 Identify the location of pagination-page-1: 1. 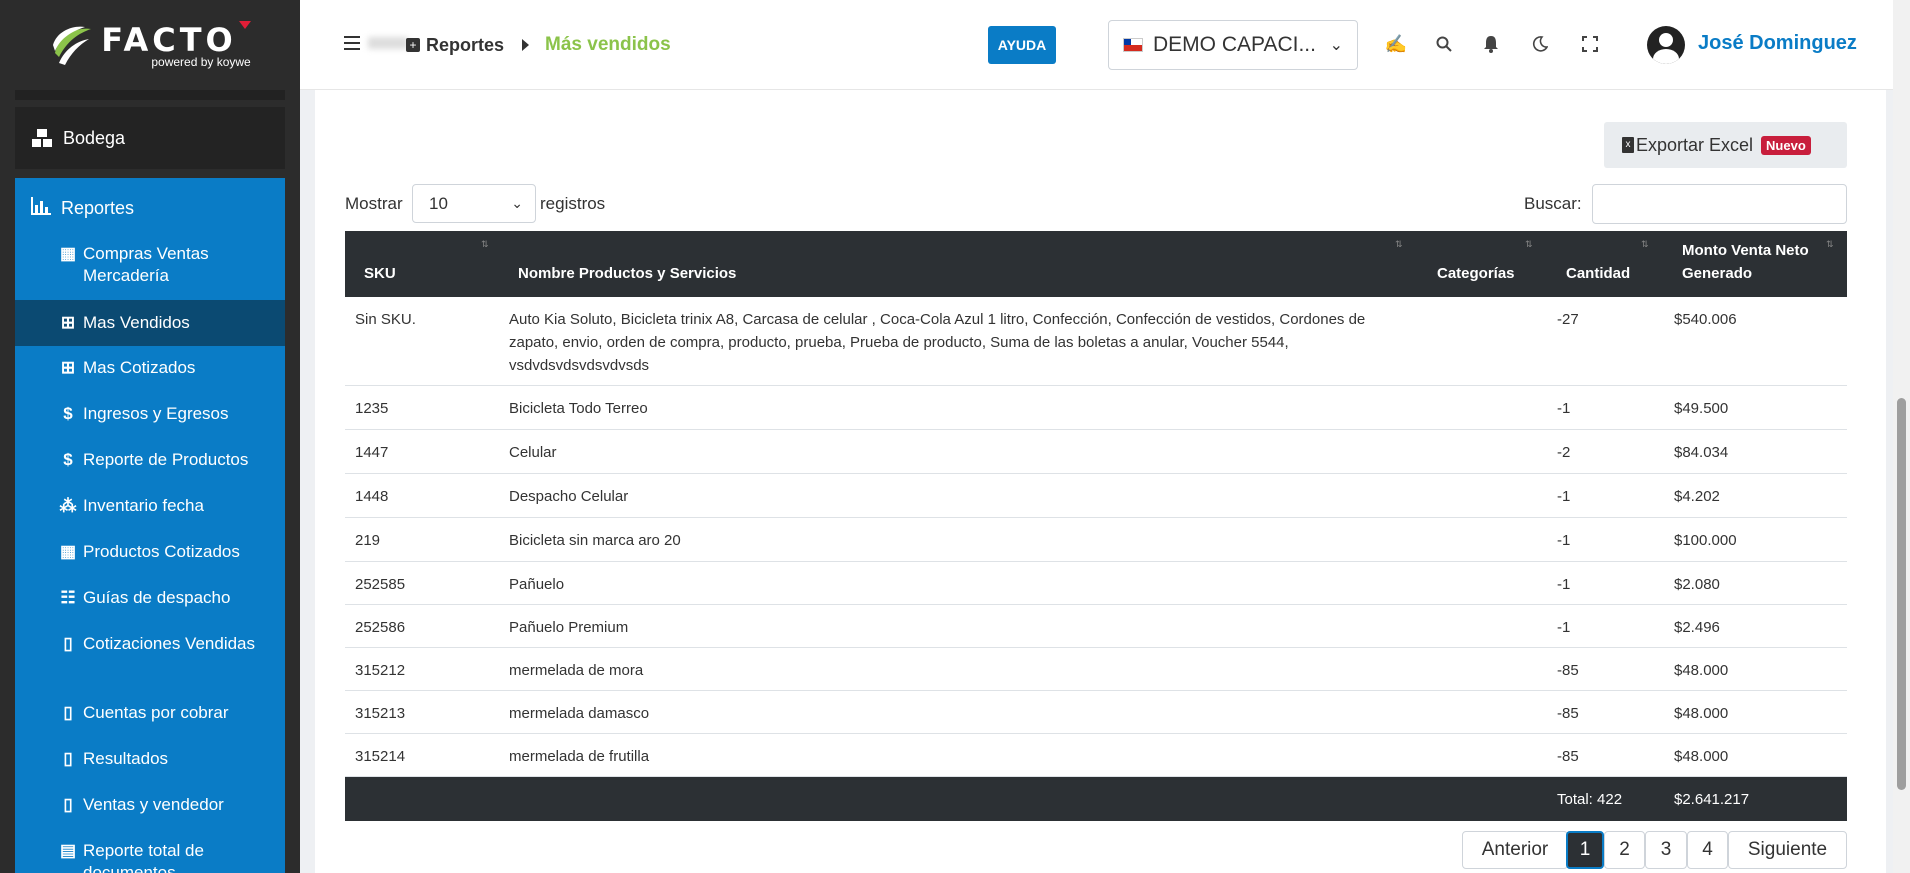
(1585, 850).